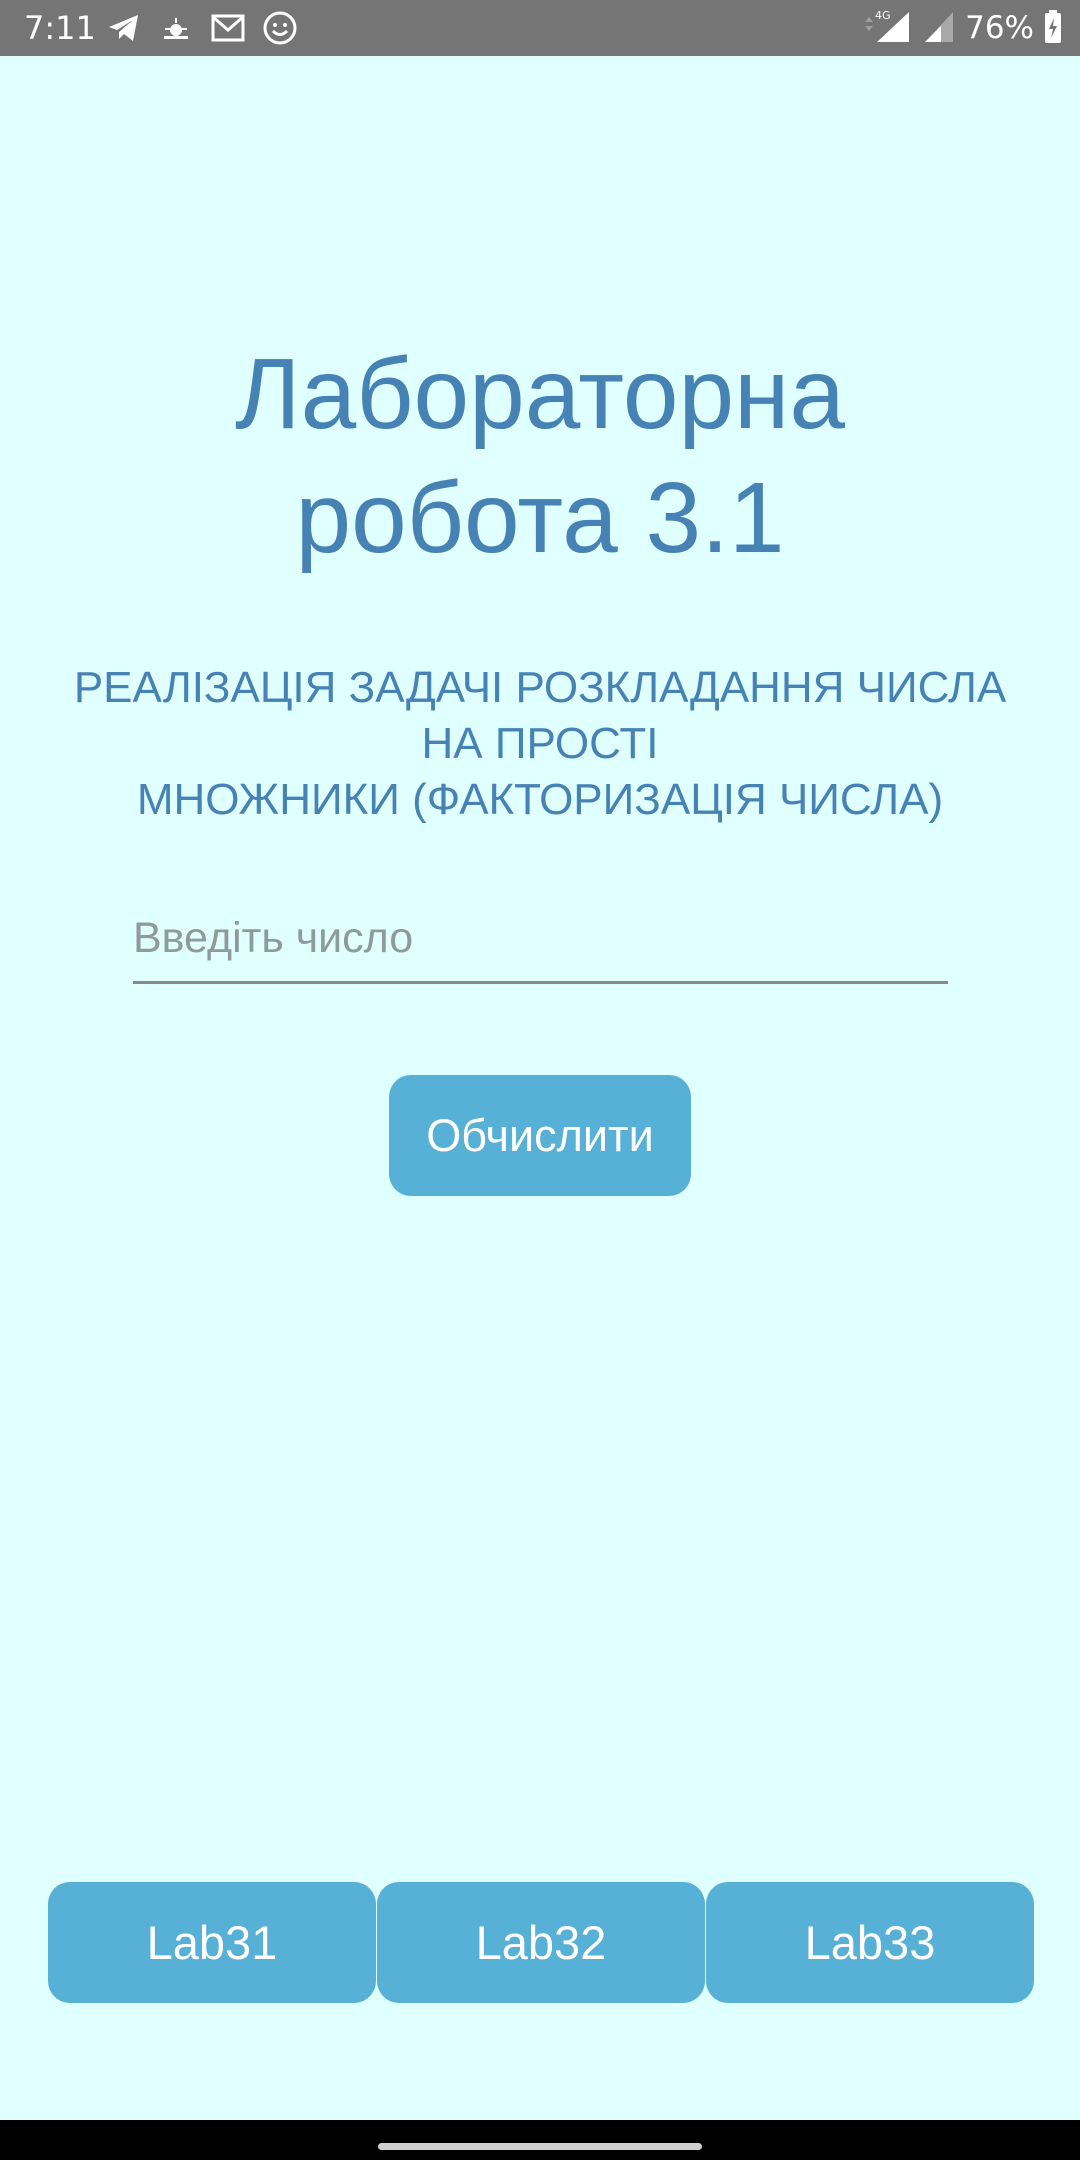  I want to click on task-description-line1: РЕАЛІЗАЦІЯ ЗАДАЧІ РОЗКЛАДАННЯ ЧИСЛА, so click(540, 687).